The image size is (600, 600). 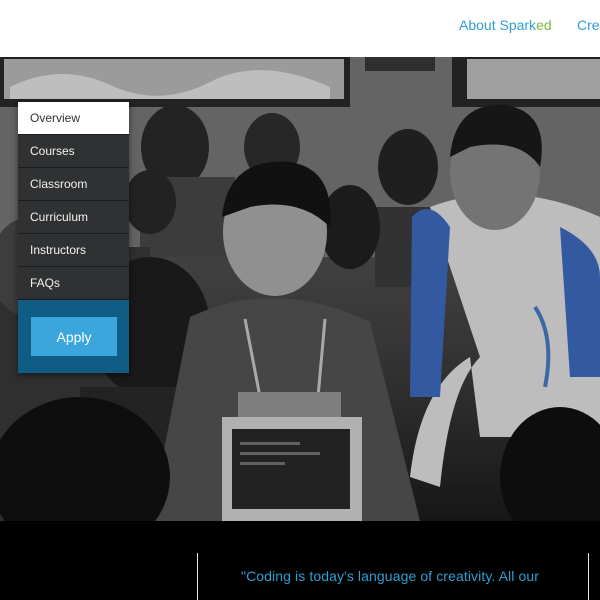 What do you see at coordinates (544, 25) in the screenshot?
I see `nav-about-brand-suffix: ed` at bounding box center [544, 25].